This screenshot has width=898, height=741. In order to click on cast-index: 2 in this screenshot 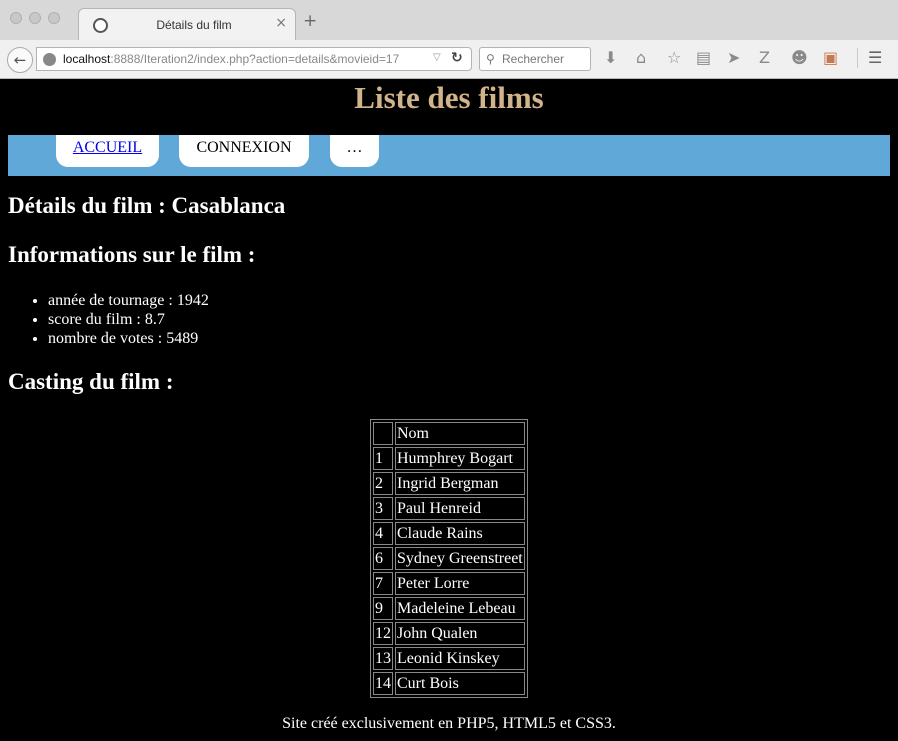, I will do `click(383, 483)`.